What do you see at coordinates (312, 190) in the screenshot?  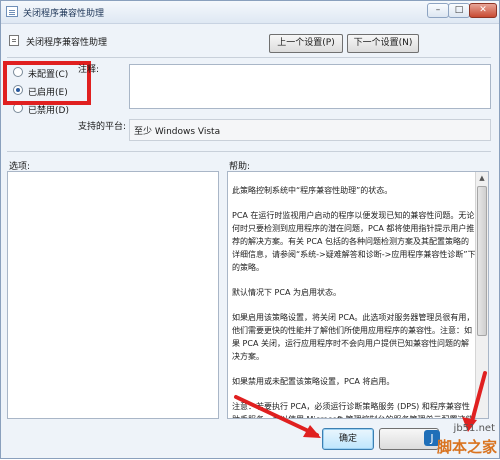 I see `help-paragraph: 此策略控制系统中“程序兼容性助理”的状态。` at bounding box center [312, 190].